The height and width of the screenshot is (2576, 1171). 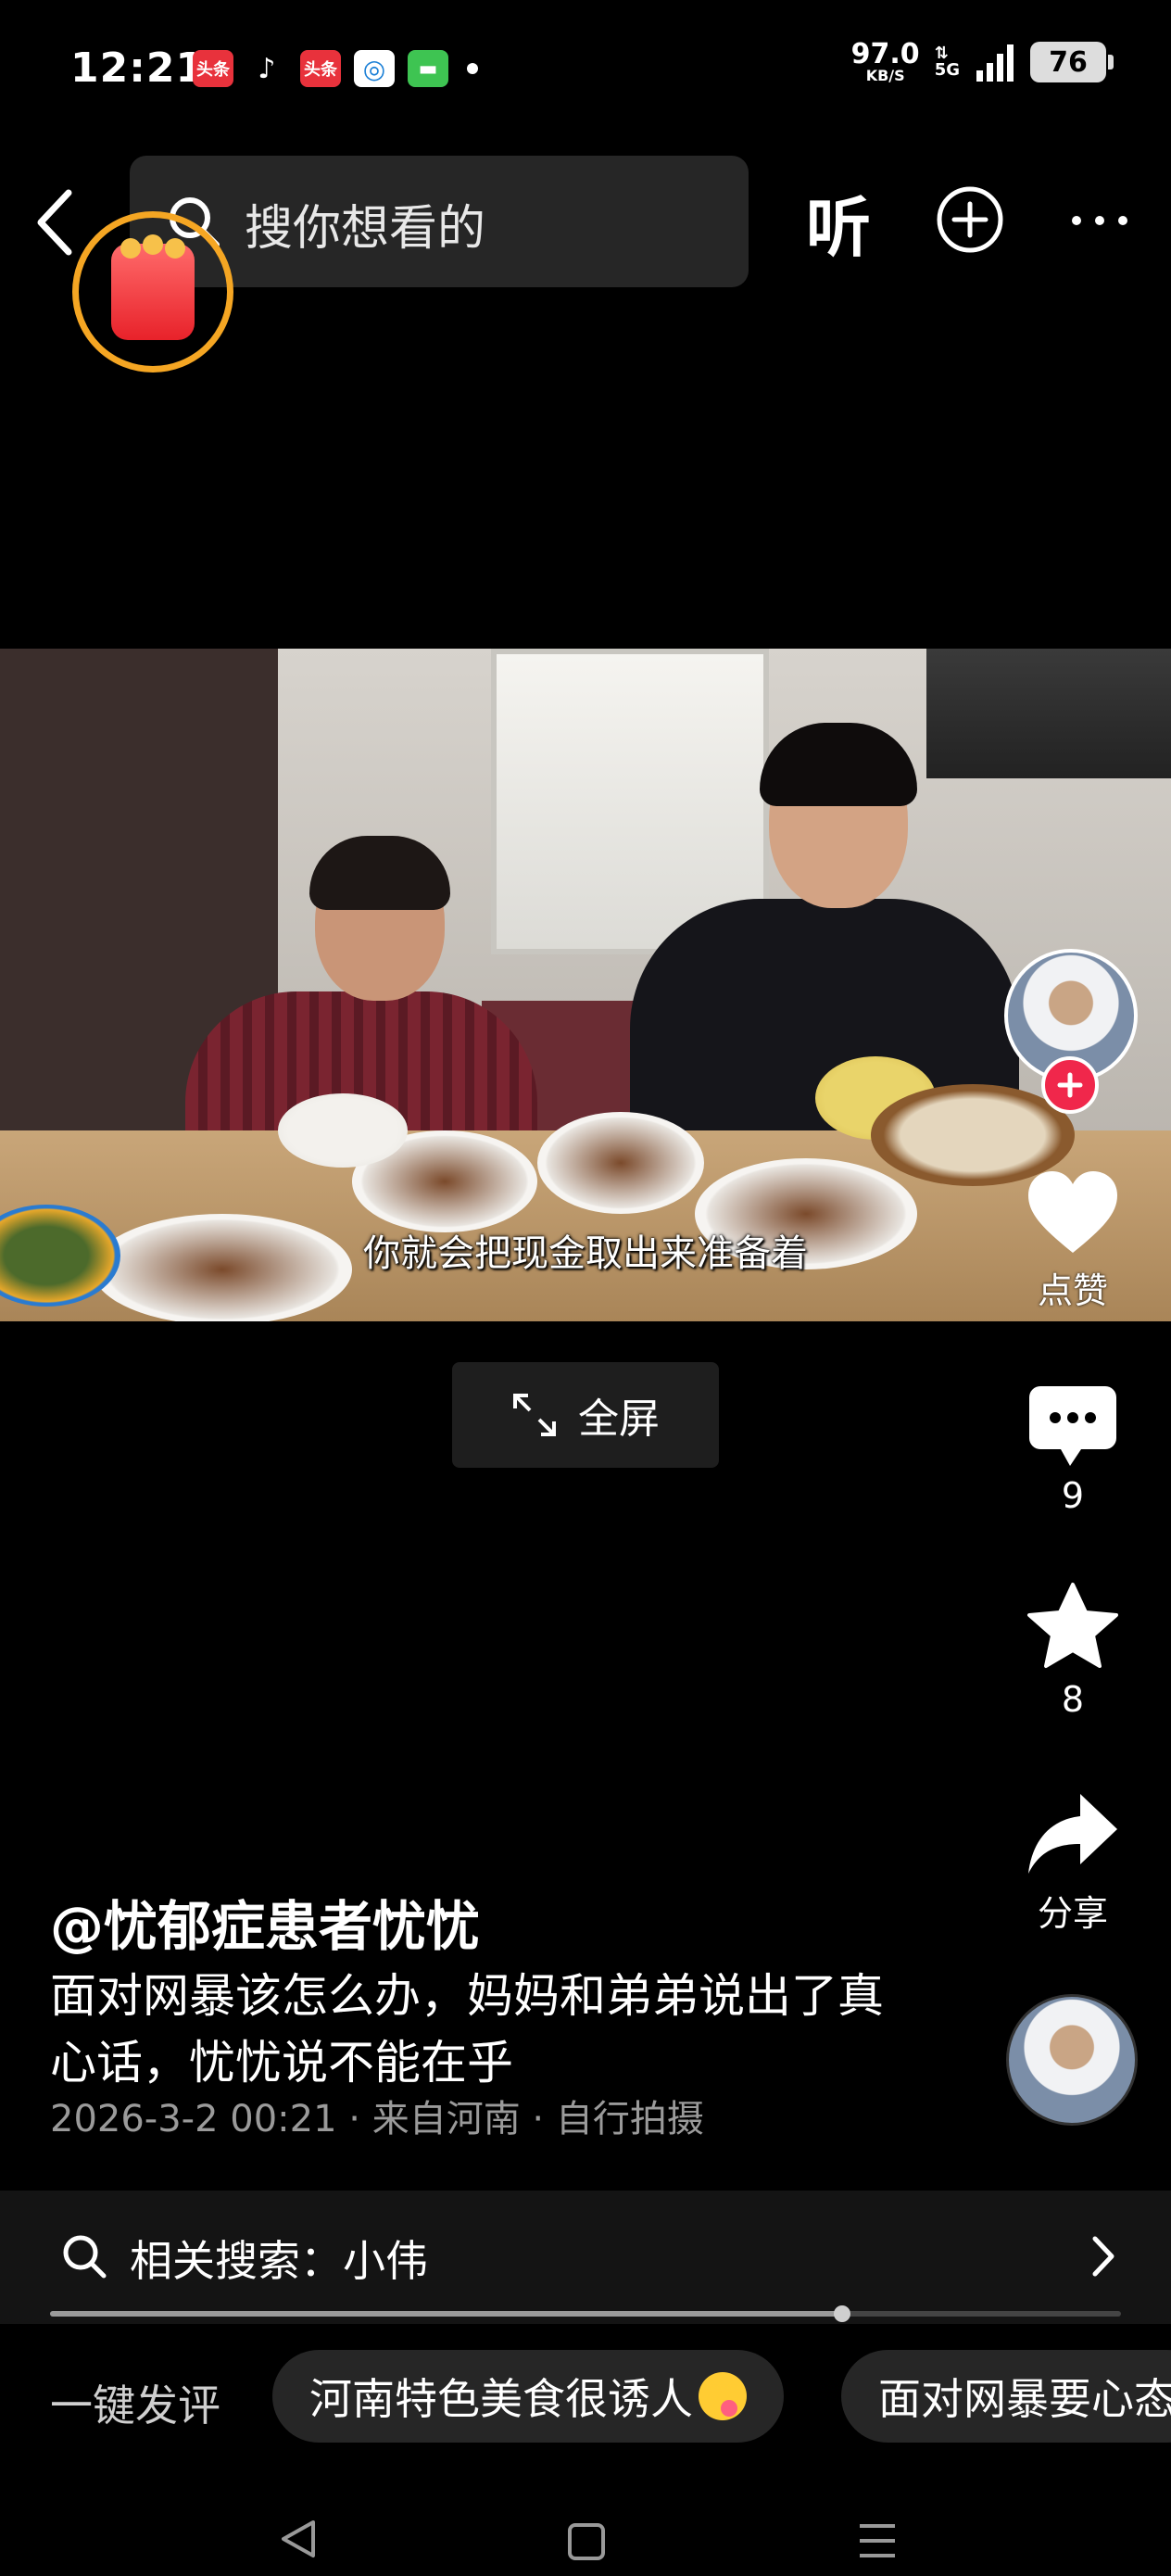 What do you see at coordinates (885, 76) in the screenshot?
I see `net-speed-unit: KB/S` at bounding box center [885, 76].